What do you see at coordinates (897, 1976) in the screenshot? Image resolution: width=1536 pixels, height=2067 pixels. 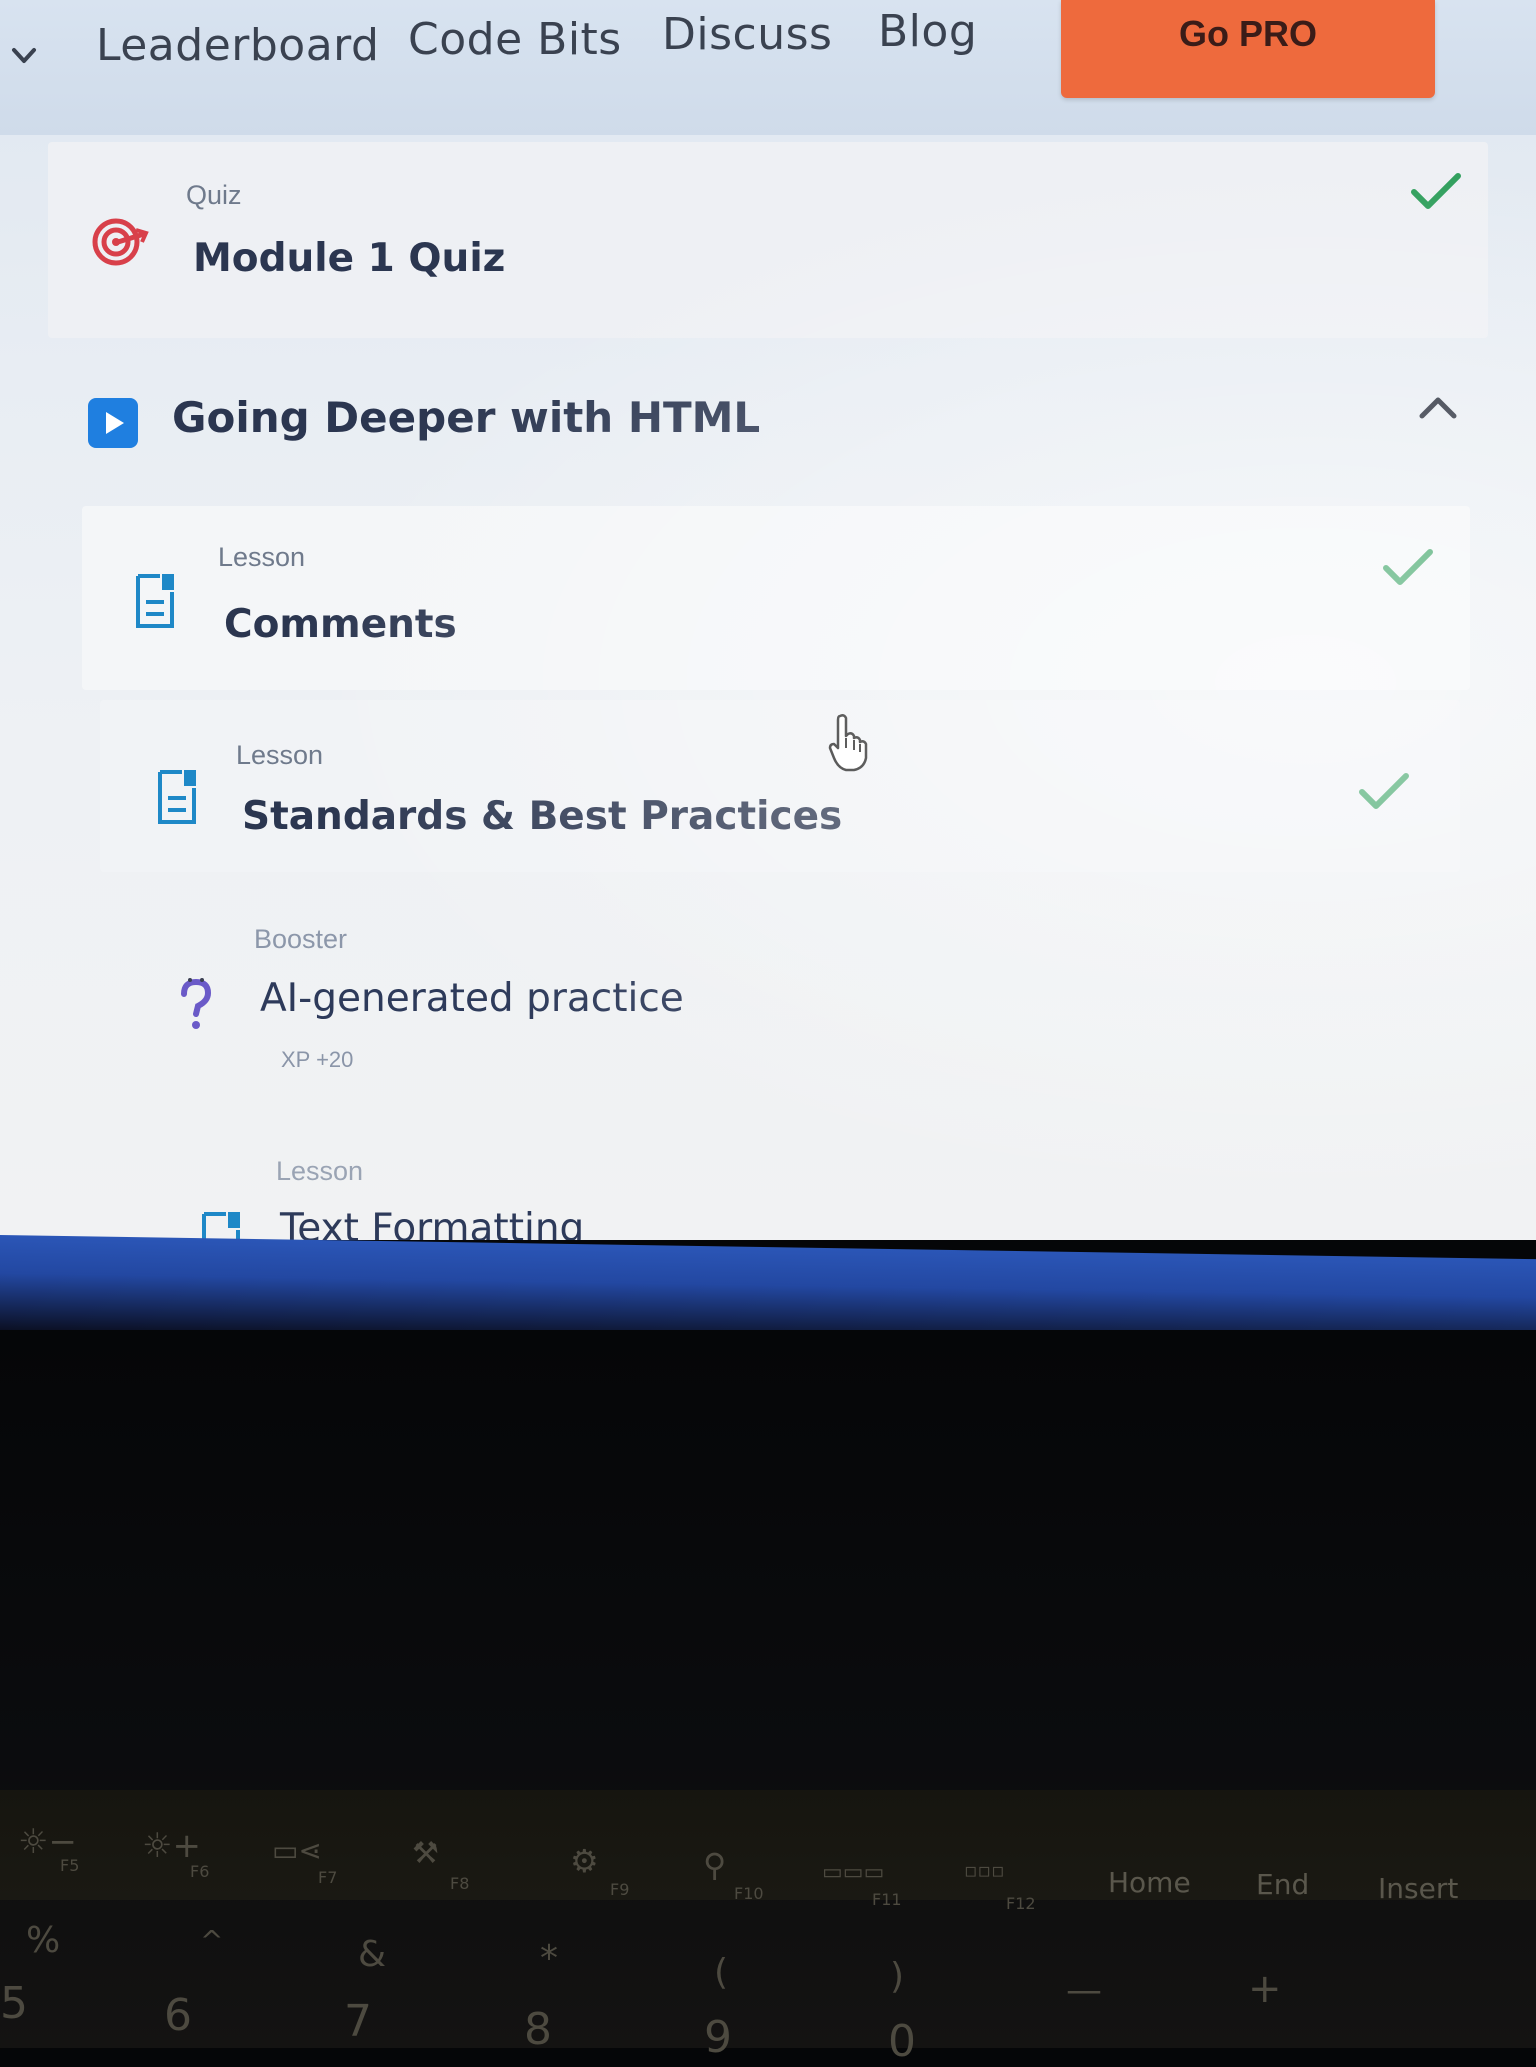 I see `key-shift-glyph: )` at bounding box center [897, 1976].